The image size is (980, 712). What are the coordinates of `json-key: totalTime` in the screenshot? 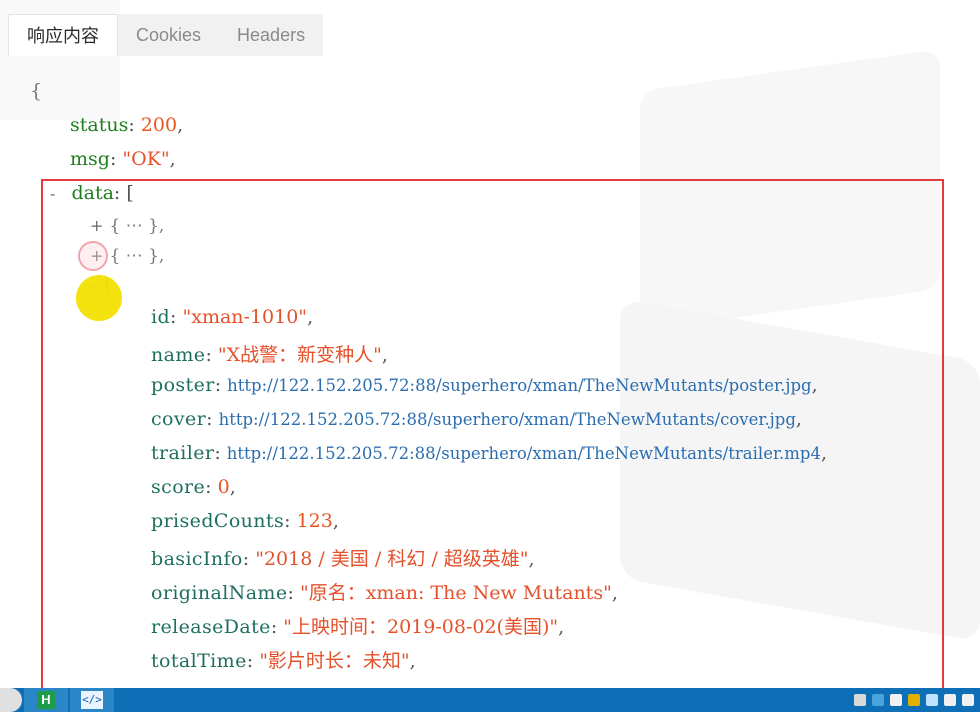 It's located at (199, 661).